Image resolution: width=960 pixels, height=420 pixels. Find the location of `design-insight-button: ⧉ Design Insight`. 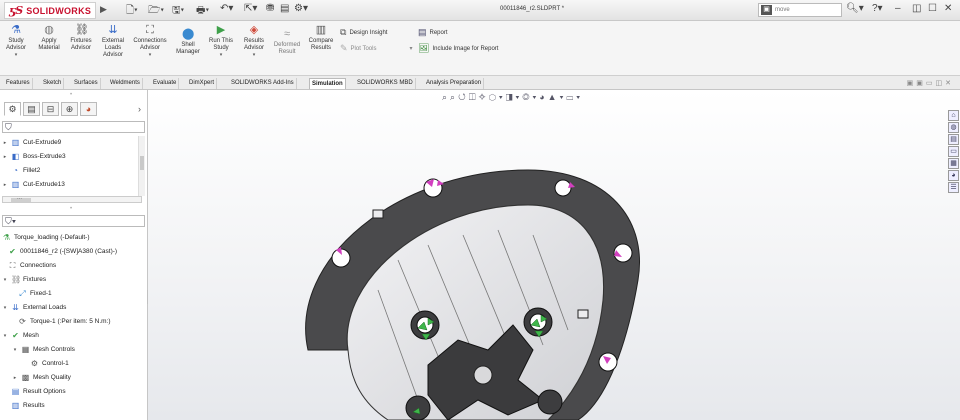

design-insight-button: ⧉ Design Insight is located at coordinates (363, 32).